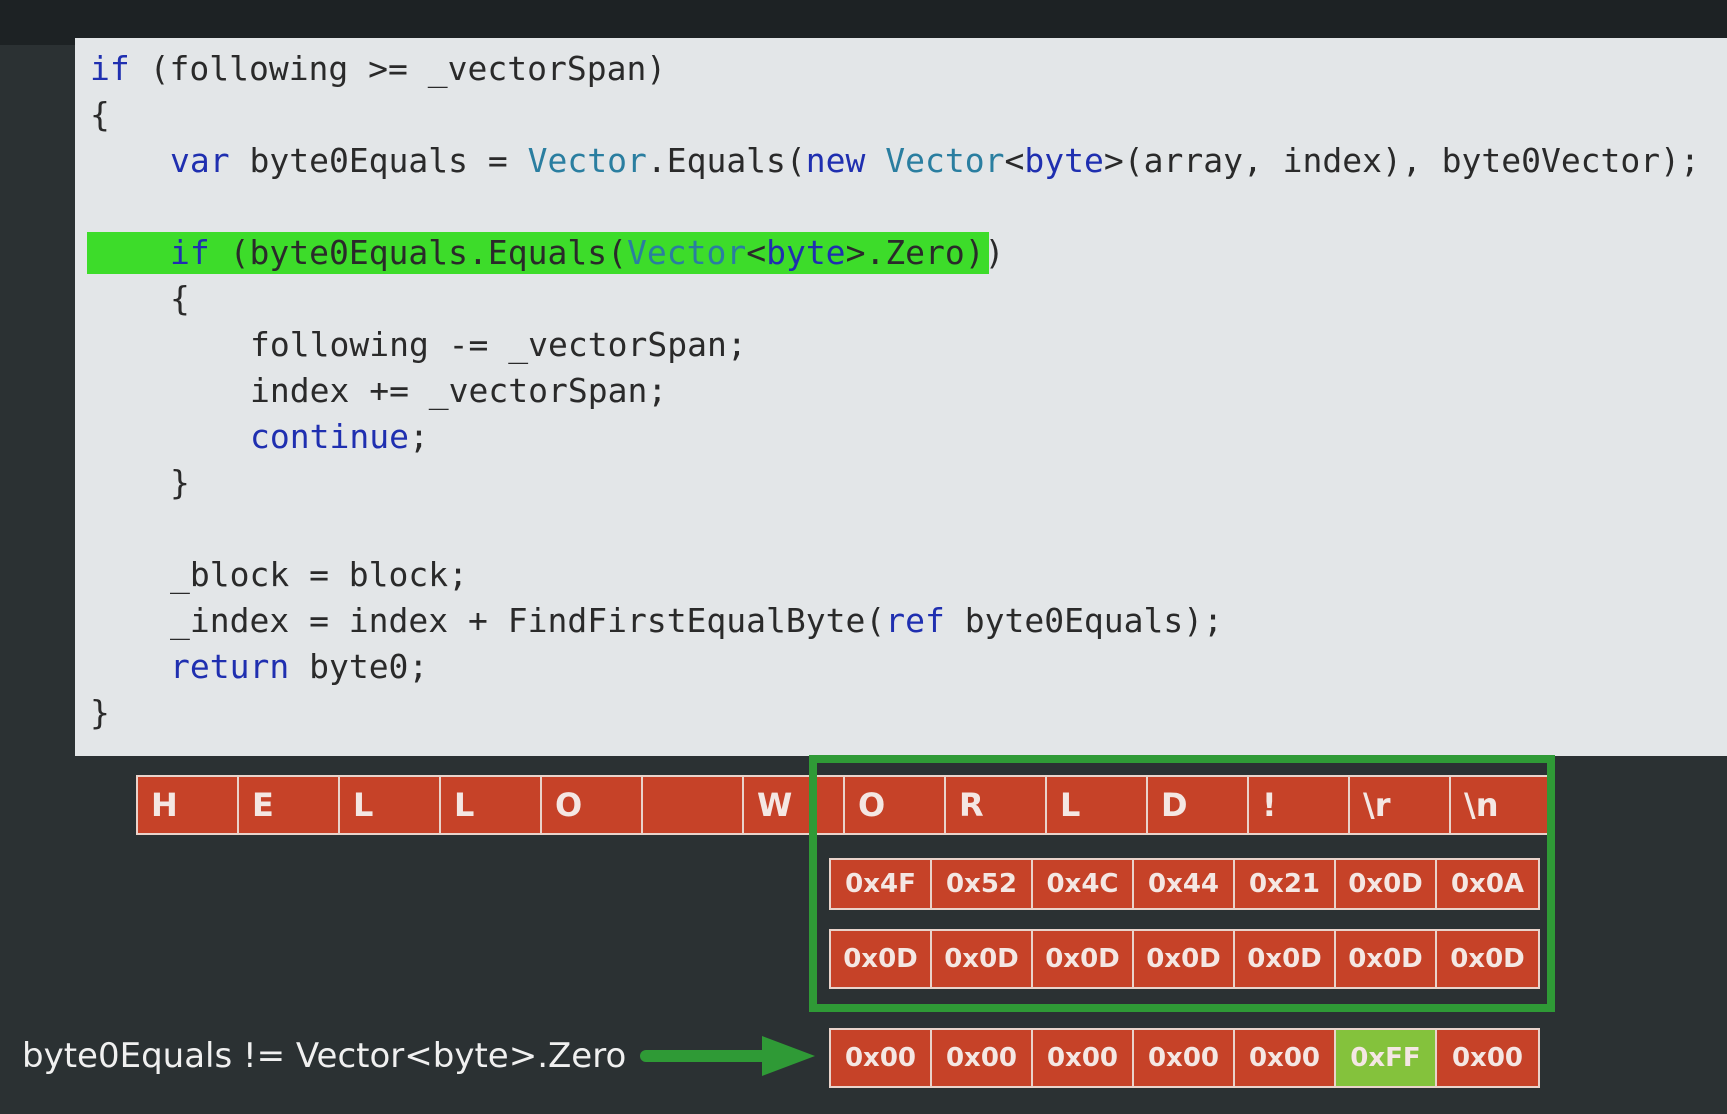 The height and width of the screenshot is (1114, 1727). Describe the element at coordinates (592, 805) in the screenshot. I see `char-cell: O` at that location.